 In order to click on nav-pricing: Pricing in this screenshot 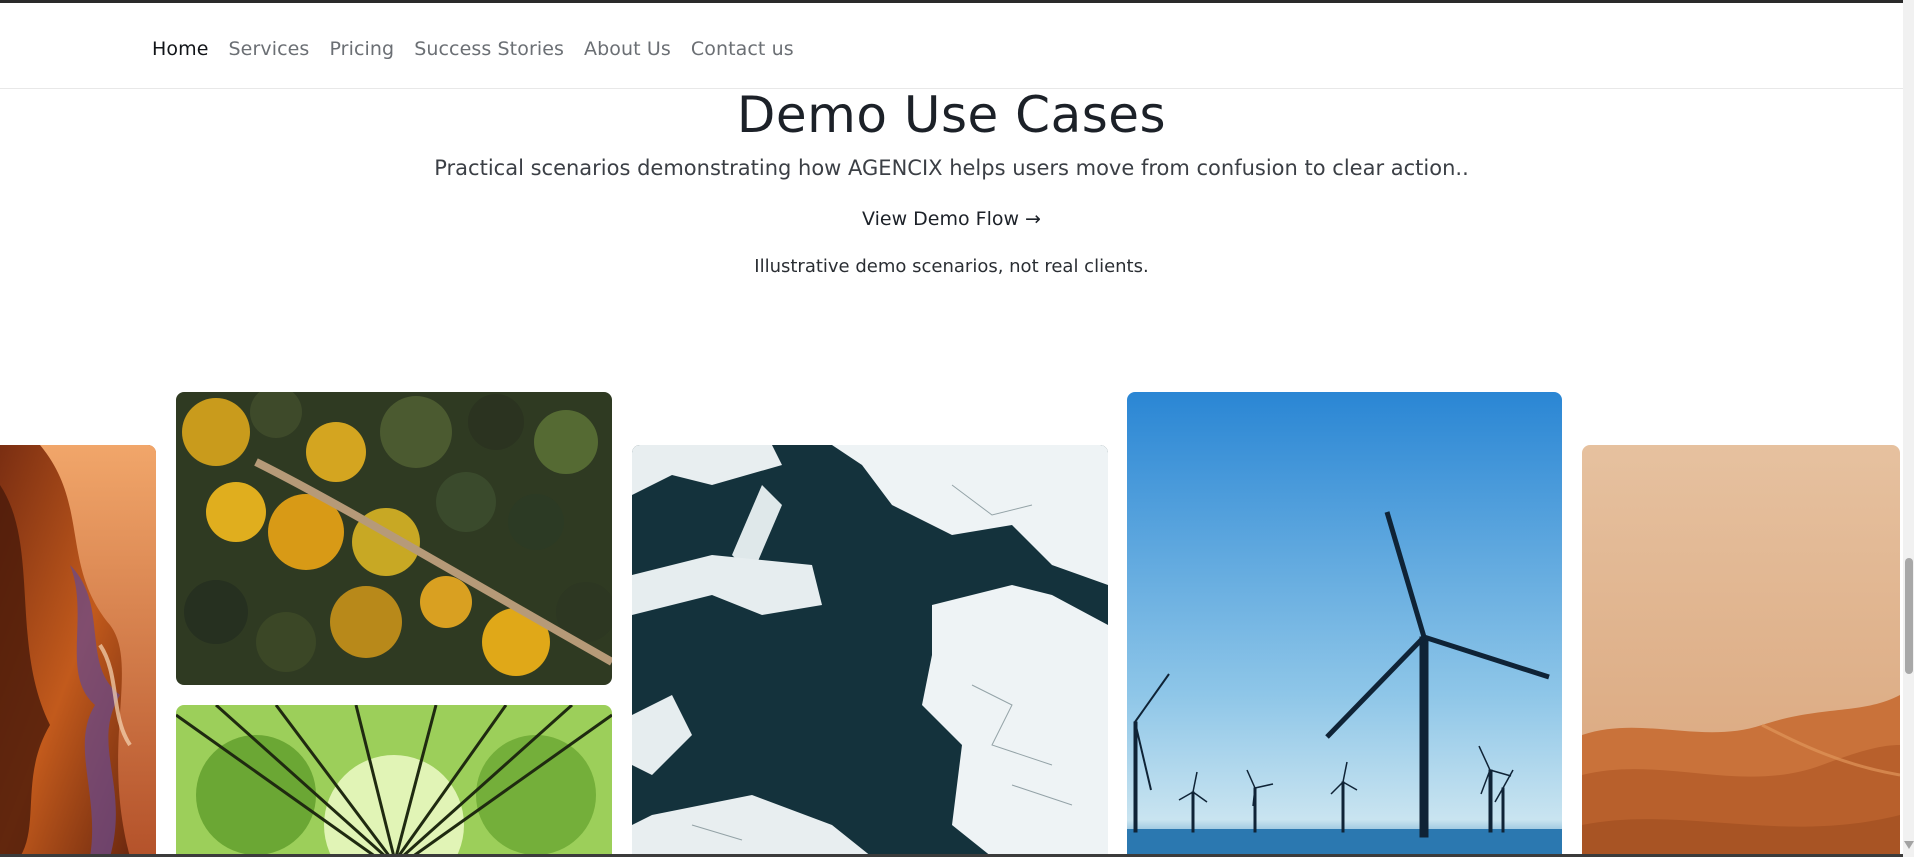, I will do `click(361, 49)`.